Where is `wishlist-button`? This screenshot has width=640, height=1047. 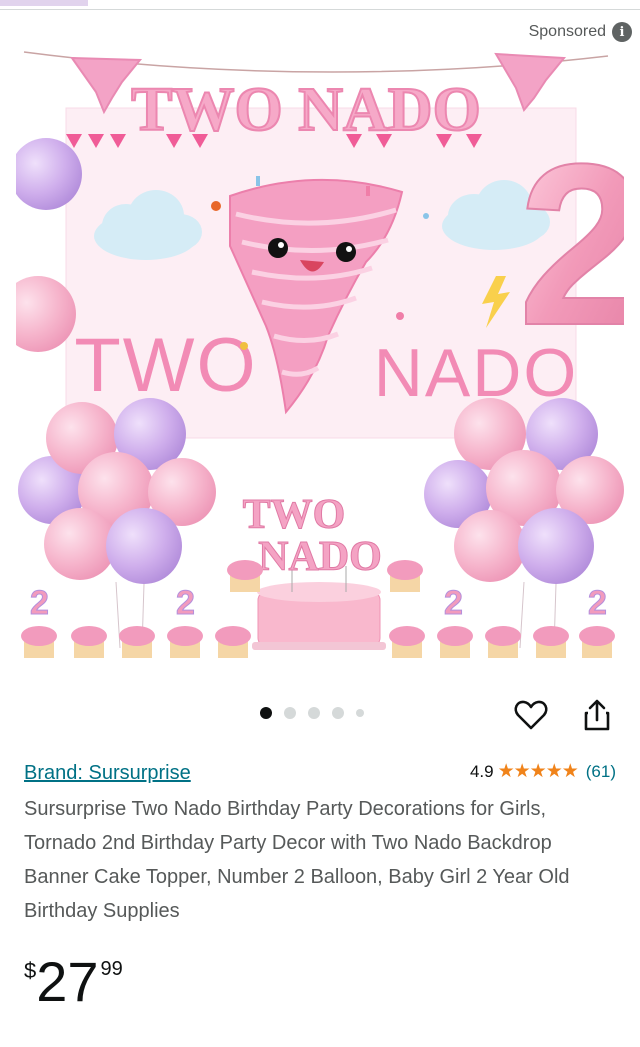 wishlist-button is located at coordinates (531, 715).